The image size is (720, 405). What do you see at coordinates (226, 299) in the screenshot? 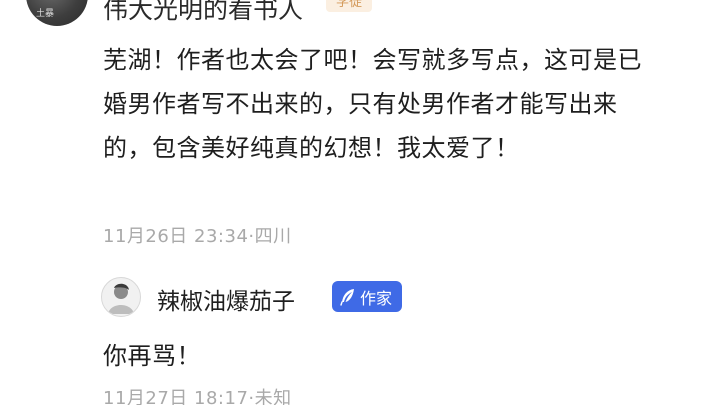
I see `reply-username: 辣椒油爆茄子` at bounding box center [226, 299].